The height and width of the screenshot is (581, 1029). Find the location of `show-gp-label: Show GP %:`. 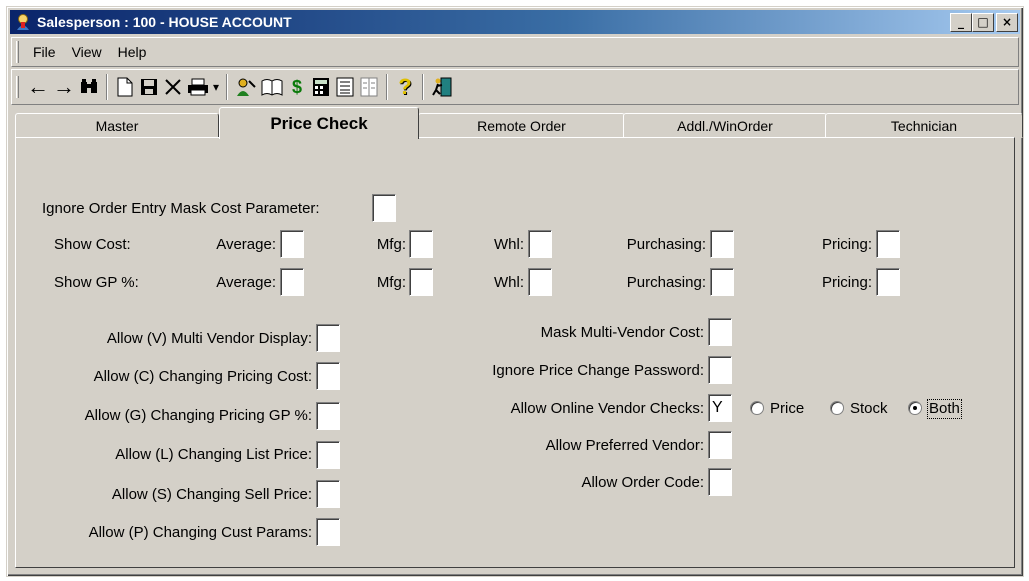

show-gp-label: Show GP %: is located at coordinates (96, 282).